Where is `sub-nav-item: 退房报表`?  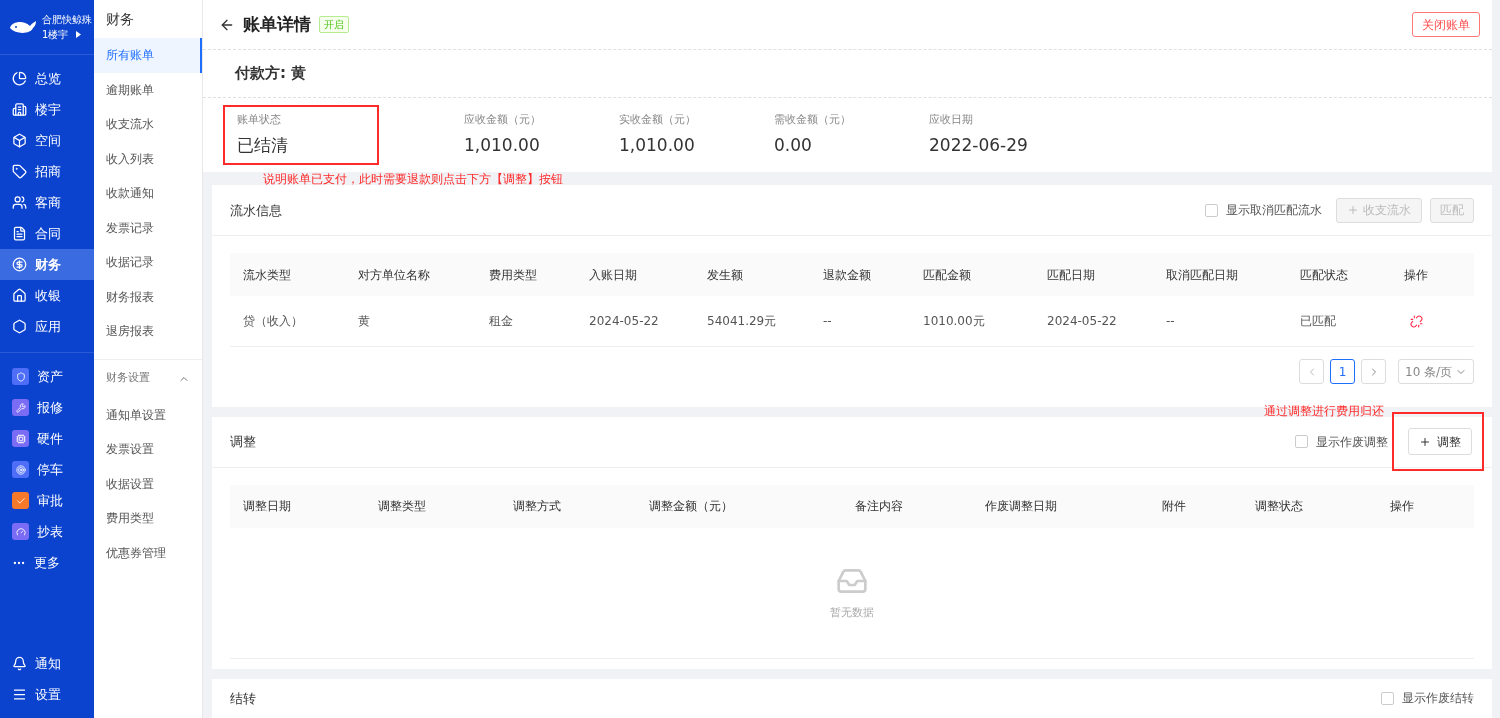 sub-nav-item: 退房报表 is located at coordinates (148, 331).